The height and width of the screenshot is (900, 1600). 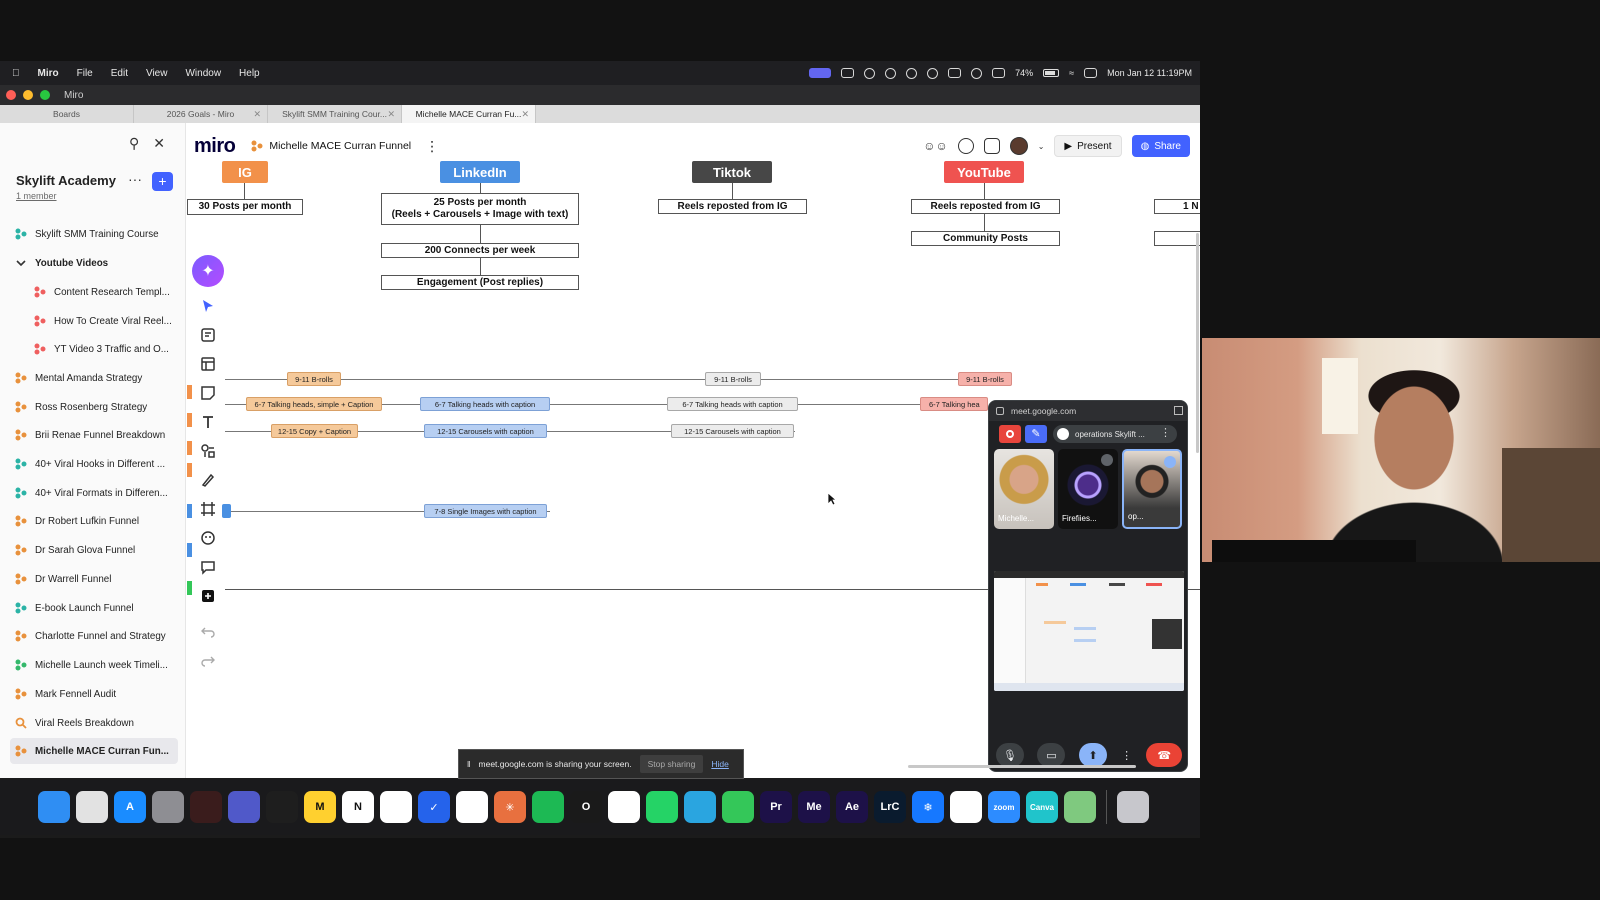 I want to click on youtube-reels-box: Reels reposted from IG, so click(x=985, y=206).